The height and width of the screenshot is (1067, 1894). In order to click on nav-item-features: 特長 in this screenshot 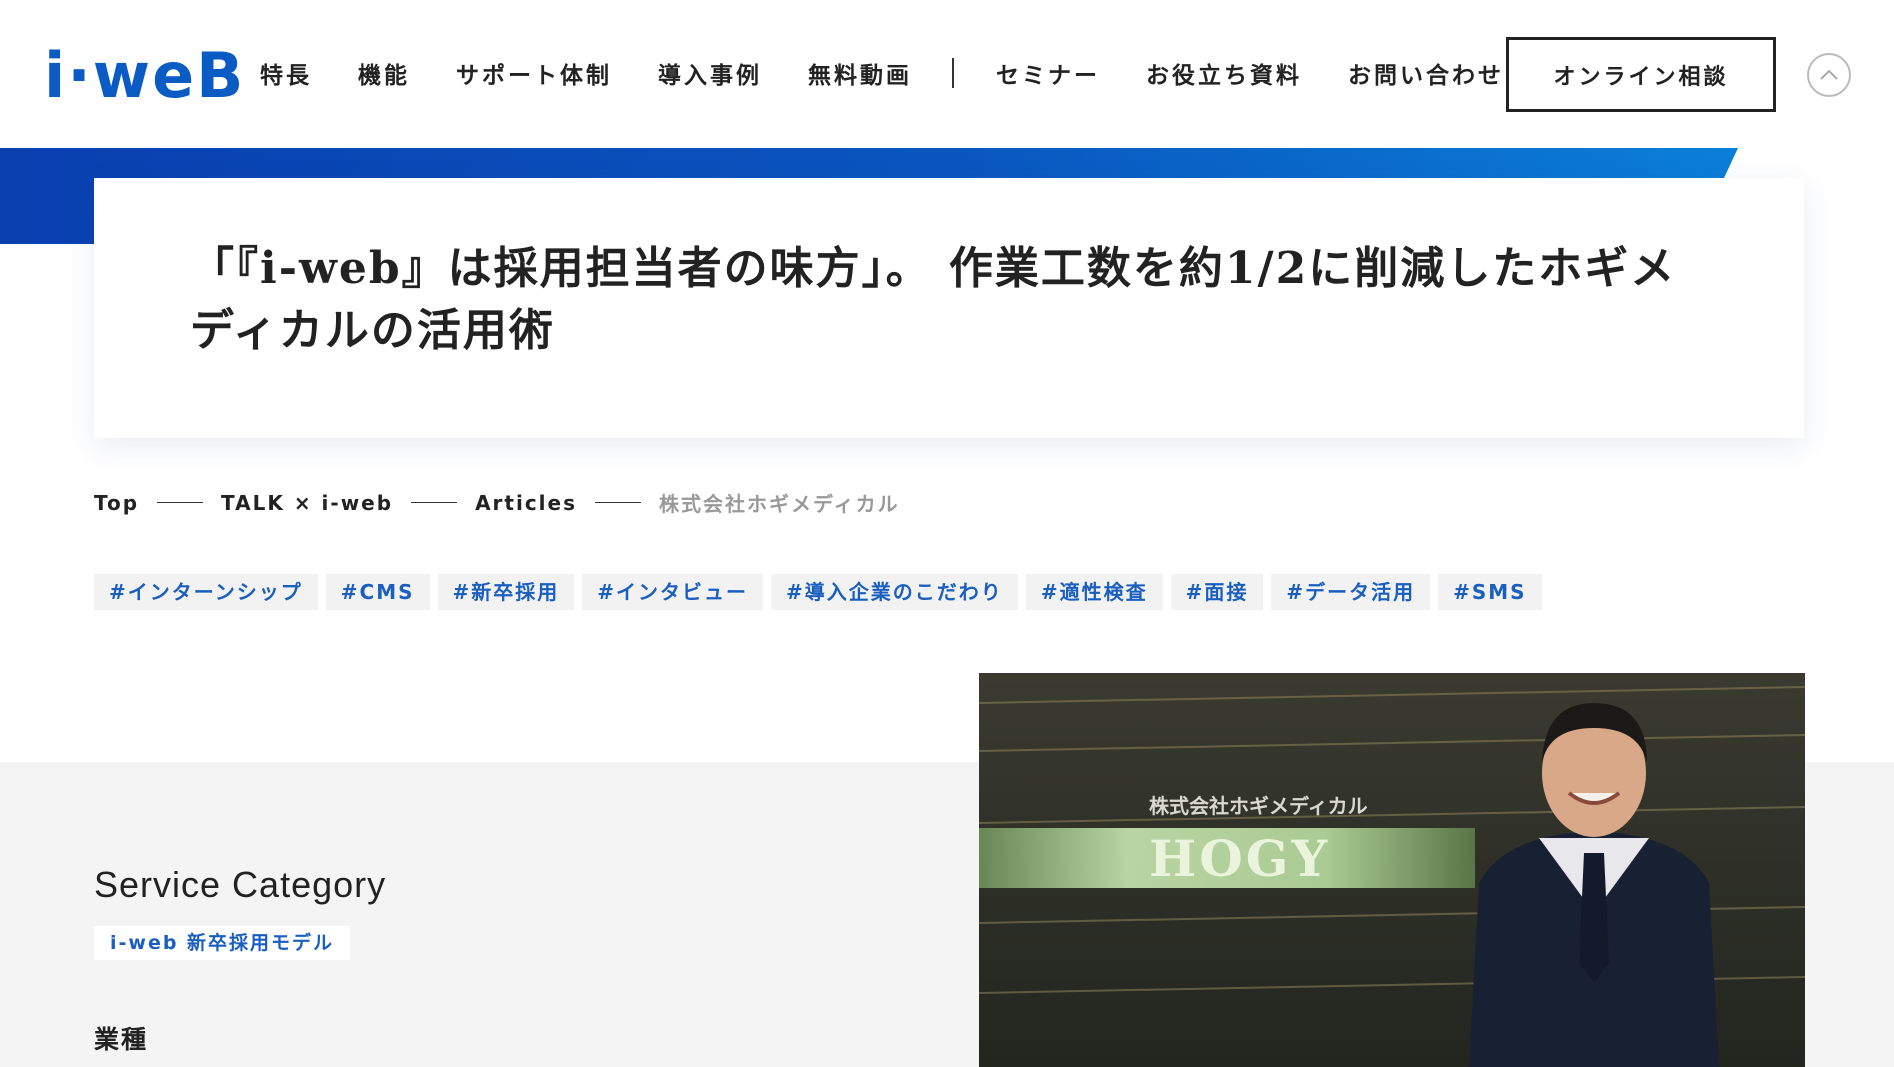, I will do `click(286, 73)`.